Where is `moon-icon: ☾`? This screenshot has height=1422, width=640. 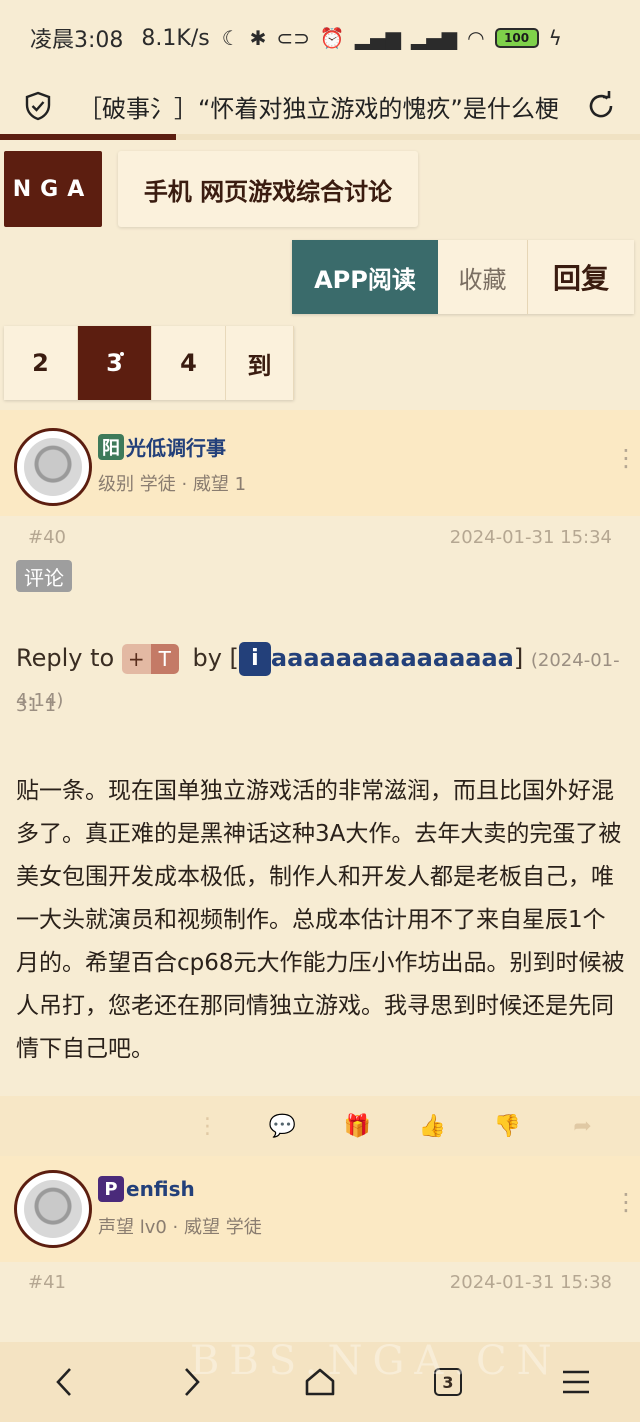
moon-icon: ☾ is located at coordinates (230, 38).